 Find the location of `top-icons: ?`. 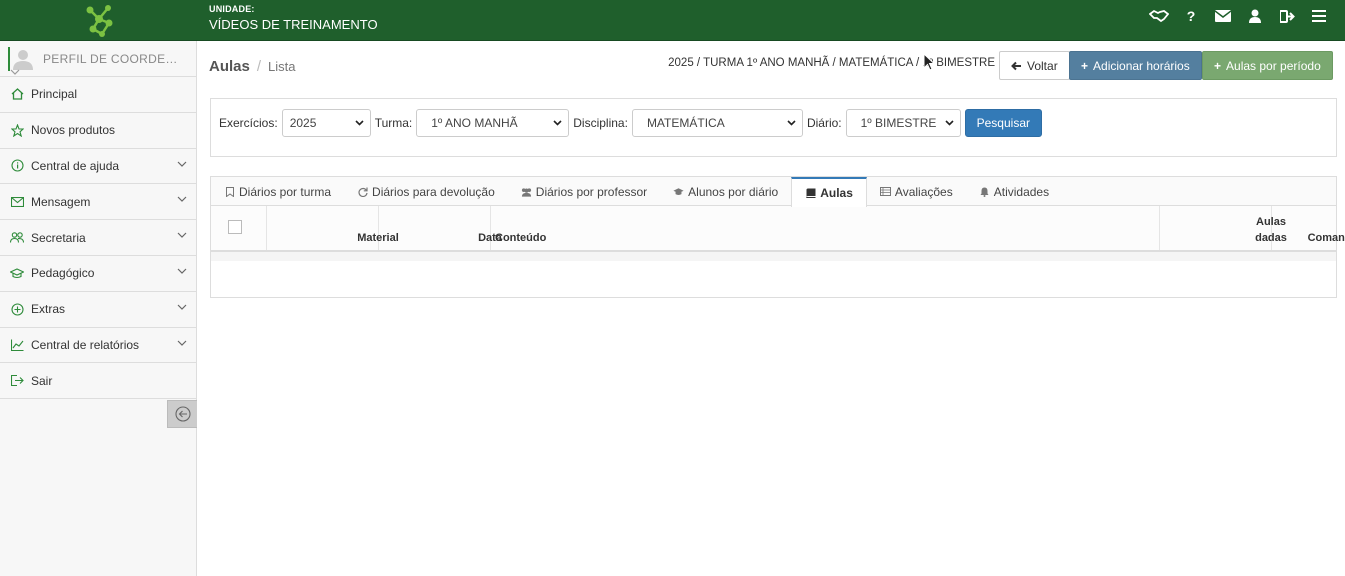

top-icons: ? is located at coordinates (1239, 16).